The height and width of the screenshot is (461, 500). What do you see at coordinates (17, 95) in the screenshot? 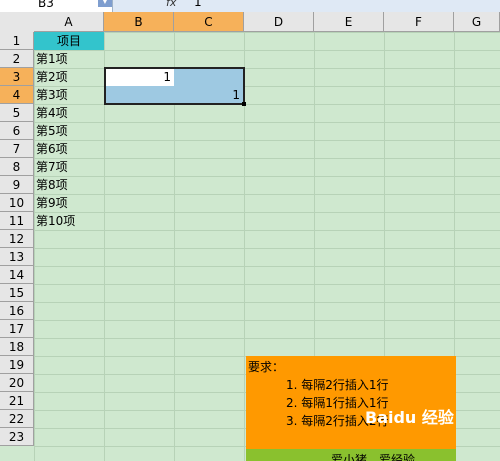
I see `row-header-4: 4` at bounding box center [17, 95].